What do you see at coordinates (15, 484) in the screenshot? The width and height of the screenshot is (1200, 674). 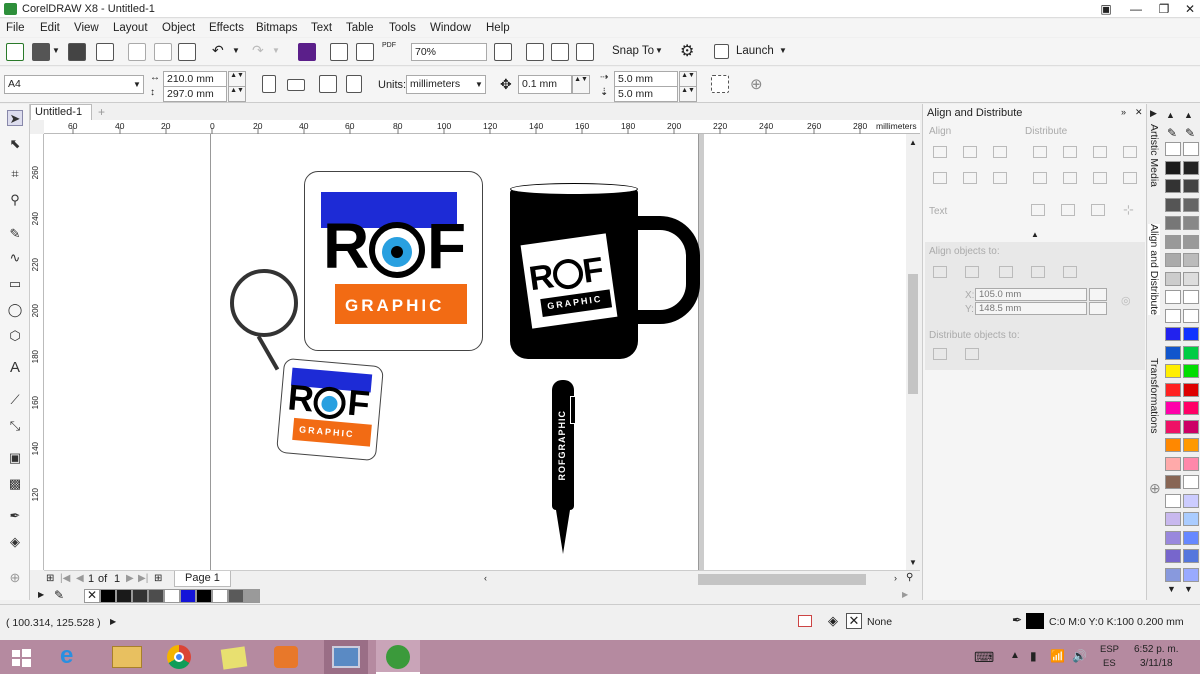 I see `transparency-tool-icon: ▩` at bounding box center [15, 484].